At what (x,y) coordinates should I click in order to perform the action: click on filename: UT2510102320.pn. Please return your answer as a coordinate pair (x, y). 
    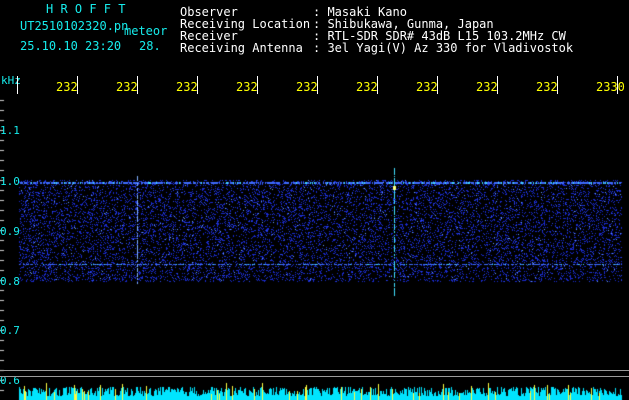
    Looking at the image, I should click on (74, 26).